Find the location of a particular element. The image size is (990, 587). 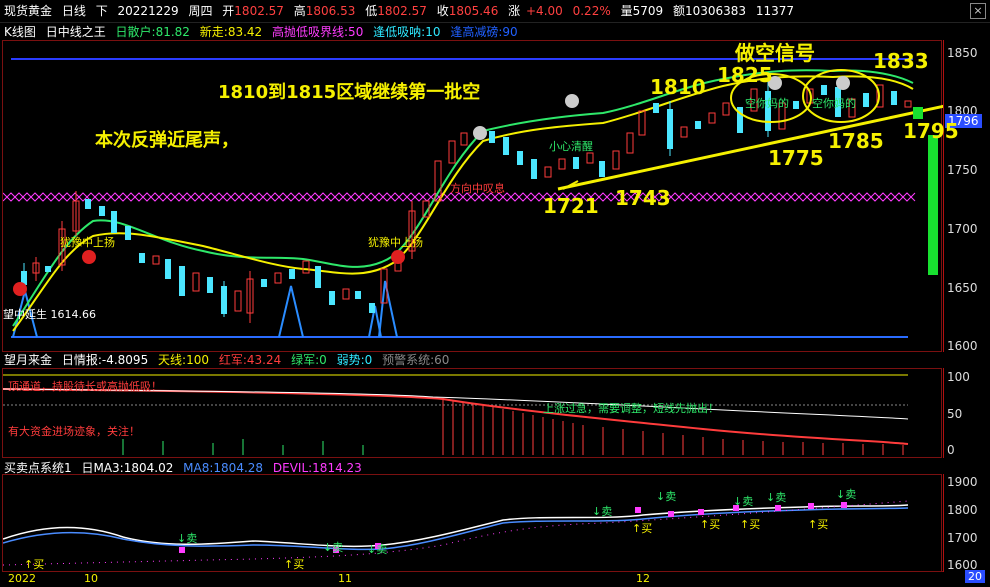

sub2-tick: 1900 is located at coordinates (962, 482).